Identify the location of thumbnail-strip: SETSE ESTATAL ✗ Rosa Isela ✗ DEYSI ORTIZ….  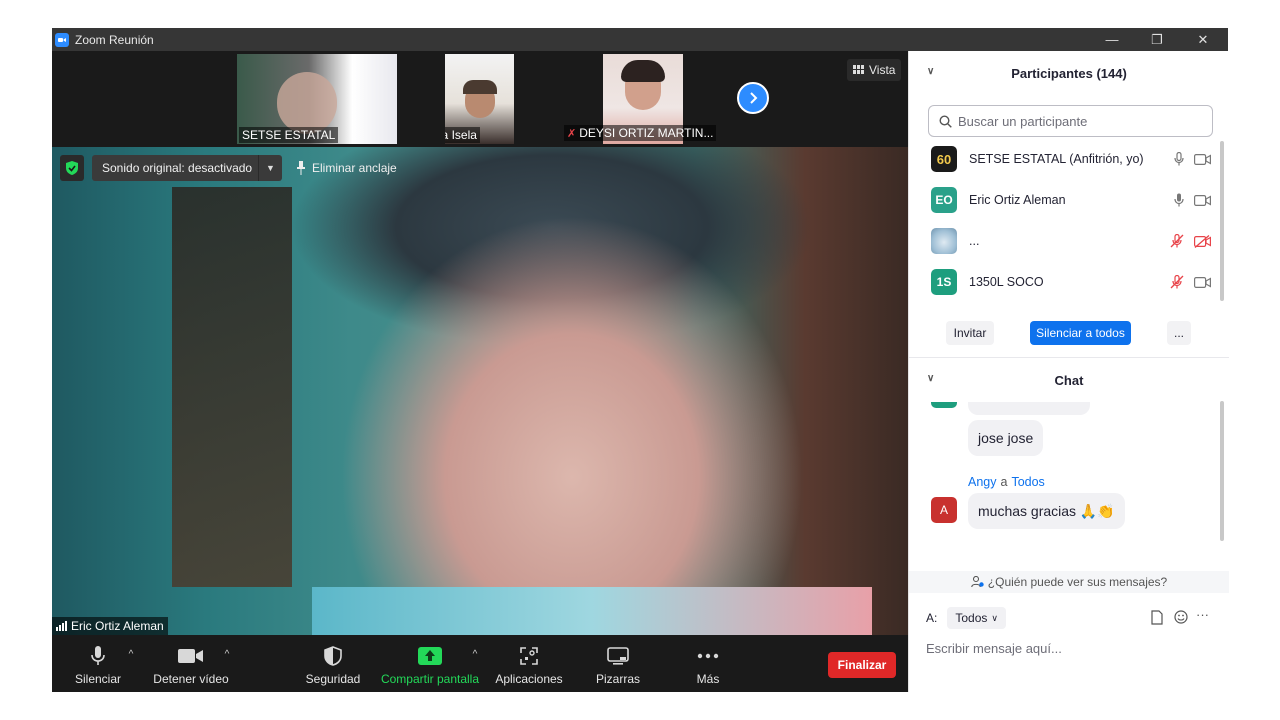
(480, 99).